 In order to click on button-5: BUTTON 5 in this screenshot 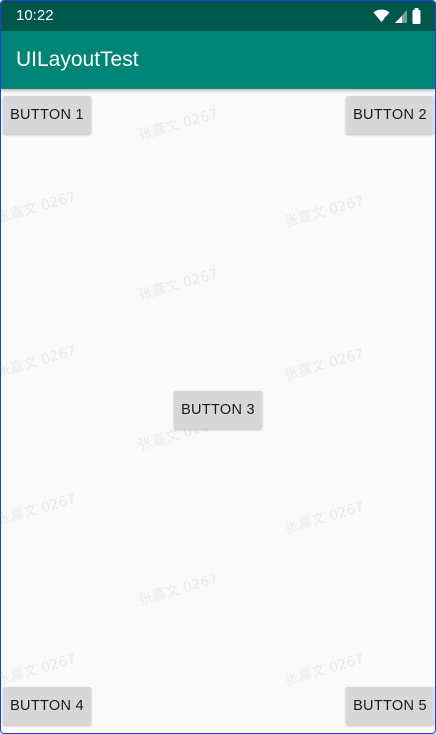, I will do `click(390, 706)`.